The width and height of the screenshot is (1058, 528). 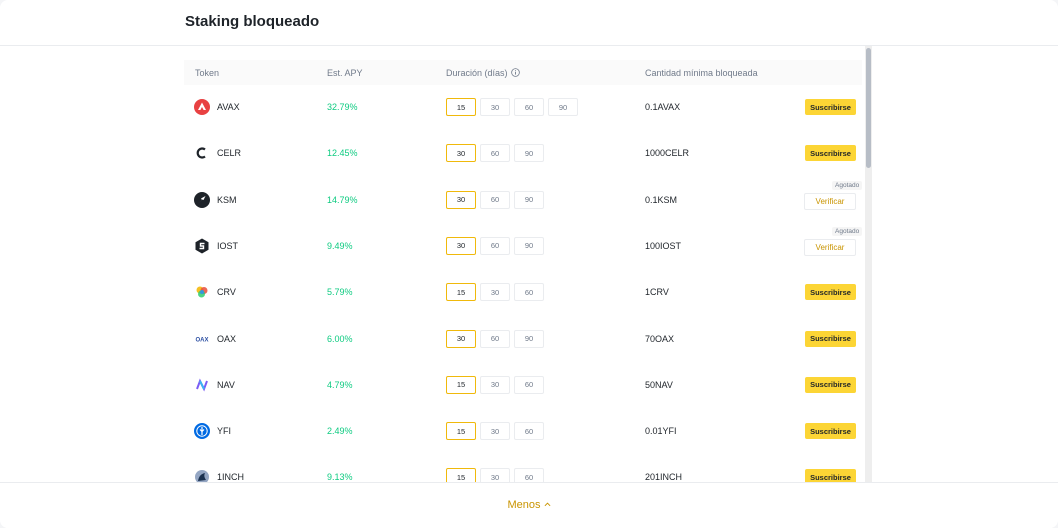 I want to click on apy-value: 32.79%, so click(x=342, y=107).